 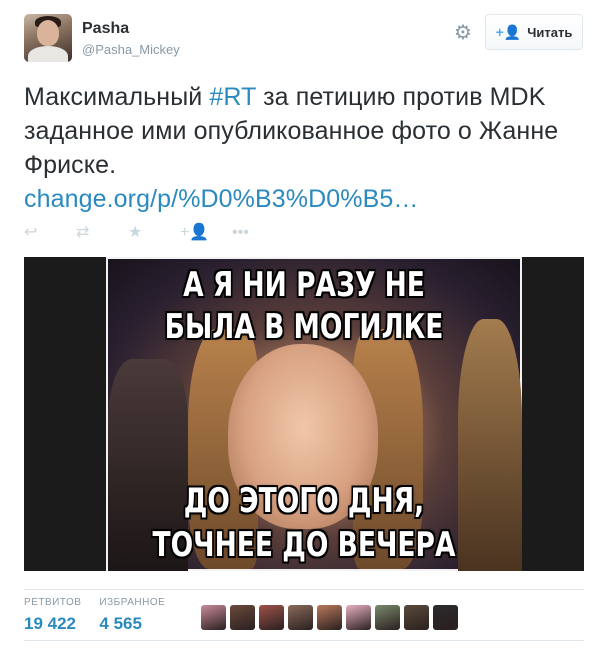 What do you see at coordinates (304, 589) in the screenshot?
I see `stats-divider-top` at bounding box center [304, 589].